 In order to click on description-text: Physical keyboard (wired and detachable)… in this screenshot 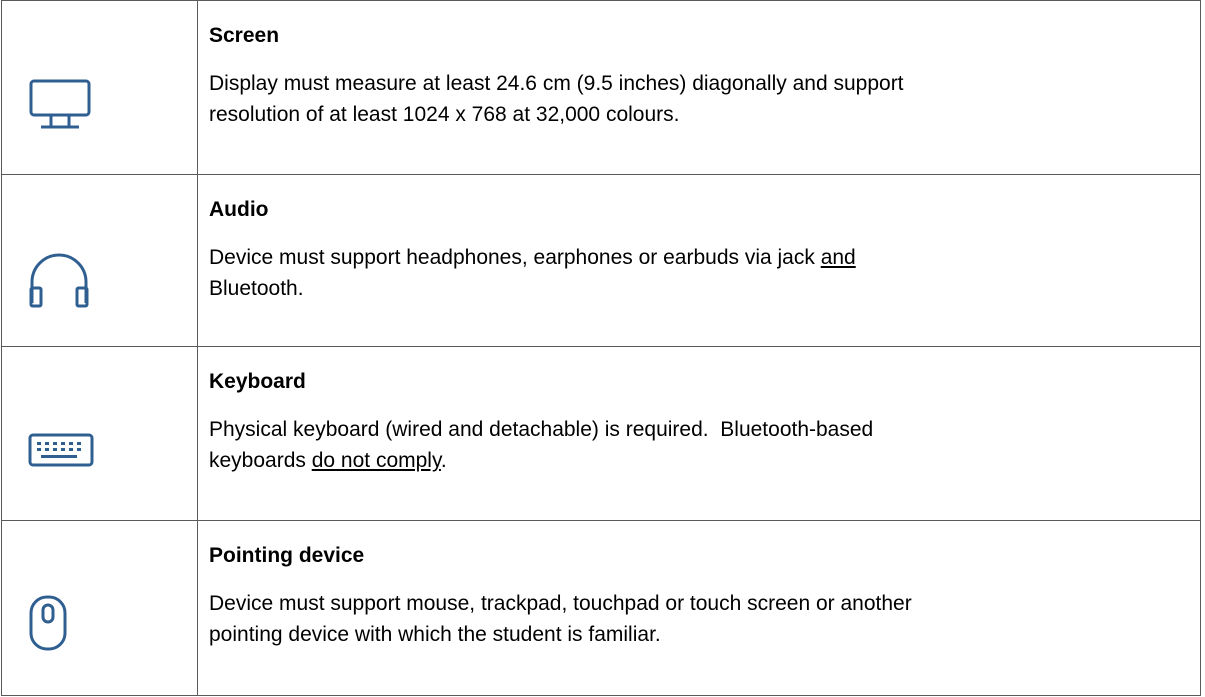, I will do `click(541, 429)`.